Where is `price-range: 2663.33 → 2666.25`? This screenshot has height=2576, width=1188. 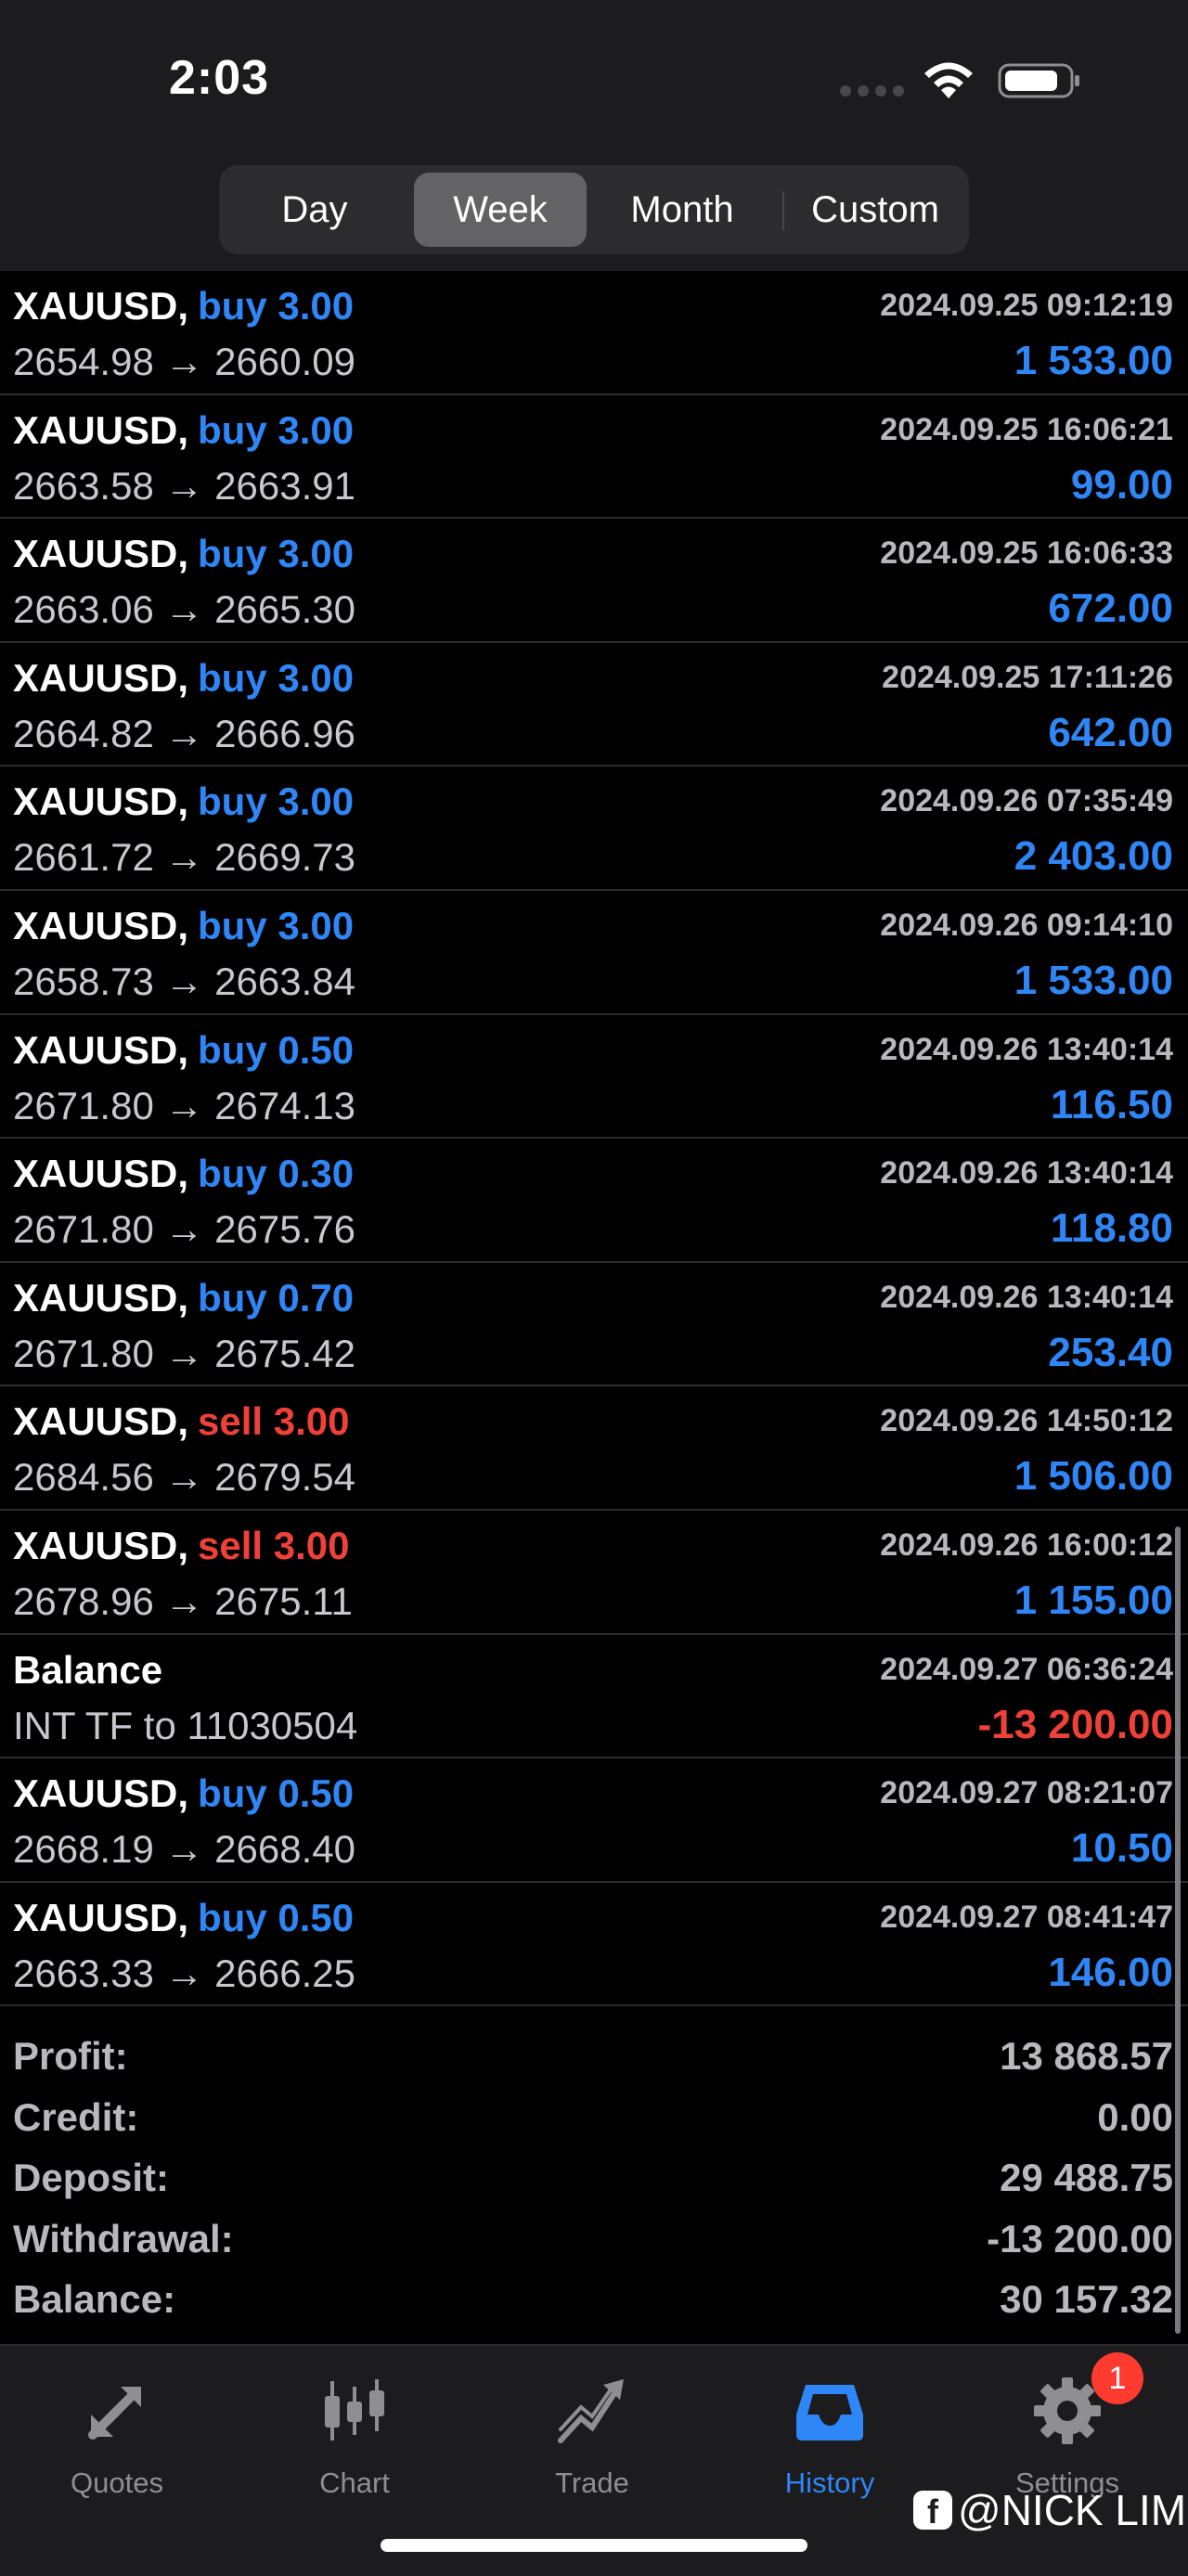
price-range: 2663.33 → 2666.25 is located at coordinates (184, 1973).